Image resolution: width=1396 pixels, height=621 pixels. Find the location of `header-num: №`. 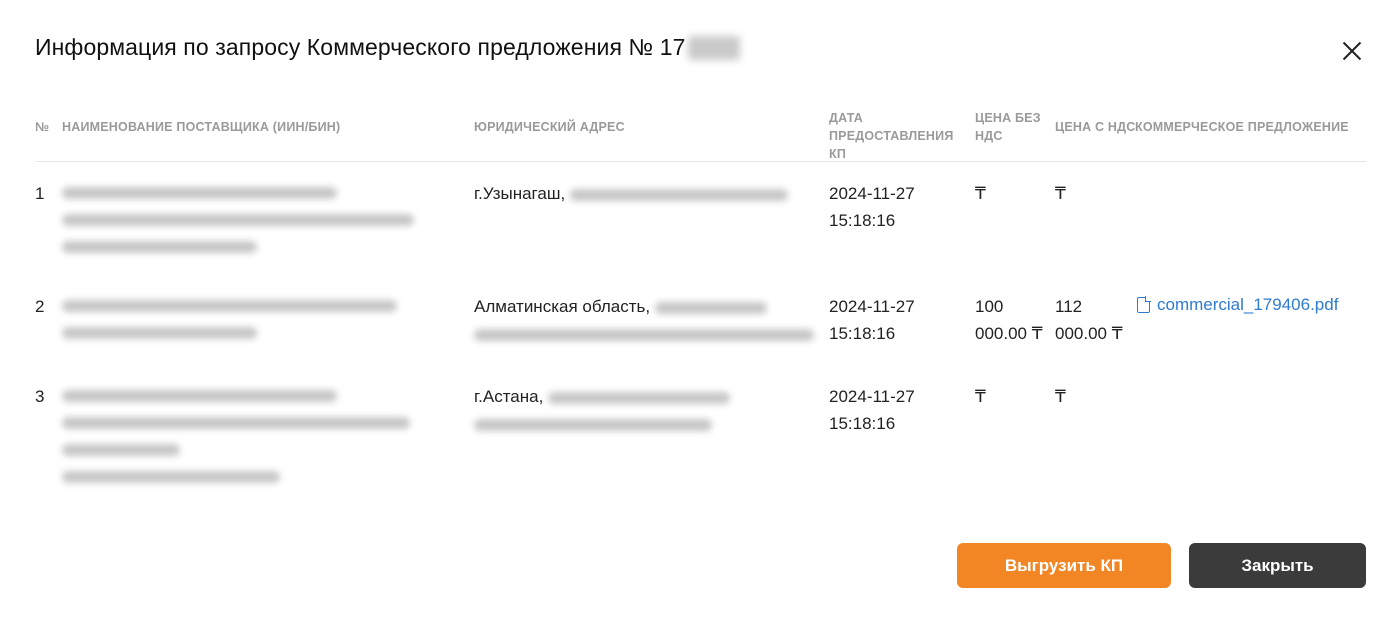

header-num: № is located at coordinates (42, 127).